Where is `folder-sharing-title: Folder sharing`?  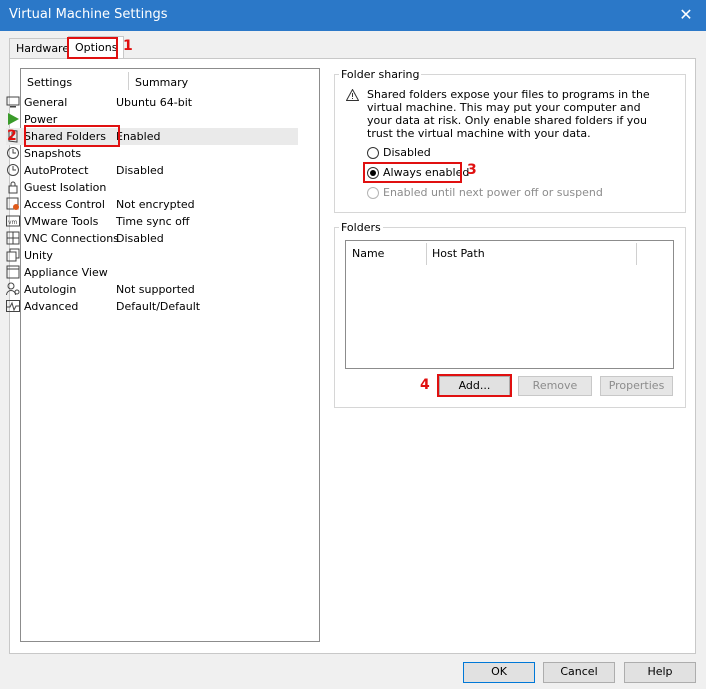
folder-sharing-title: Folder sharing is located at coordinates (380, 74).